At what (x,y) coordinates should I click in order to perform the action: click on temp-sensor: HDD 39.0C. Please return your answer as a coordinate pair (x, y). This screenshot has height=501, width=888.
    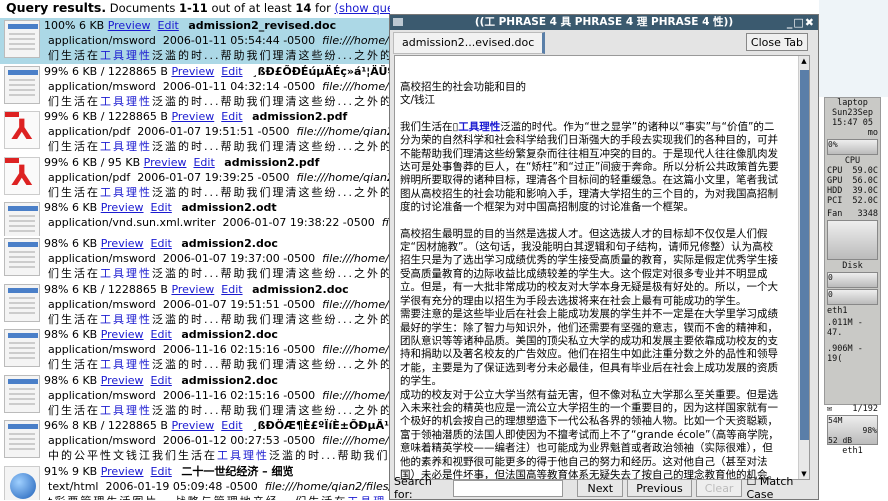
    Looking at the image, I should click on (852, 191).